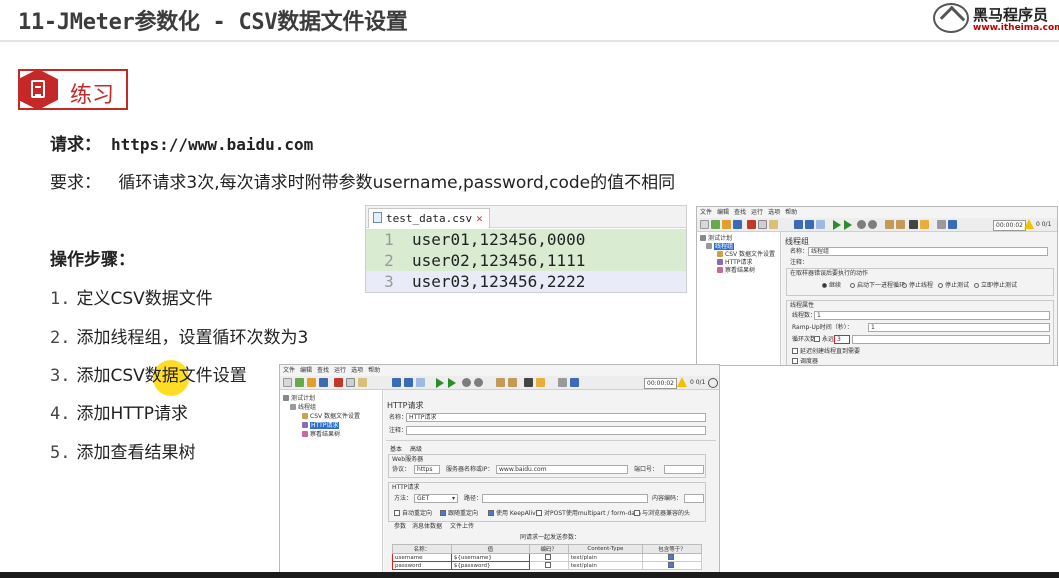 The height and width of the screenshot is (578, 1059). What do you see at coordinates (805, 361) in the screenshot?
I see `scheduler-checkbox: 调度器` at bounding box center [805, 361].